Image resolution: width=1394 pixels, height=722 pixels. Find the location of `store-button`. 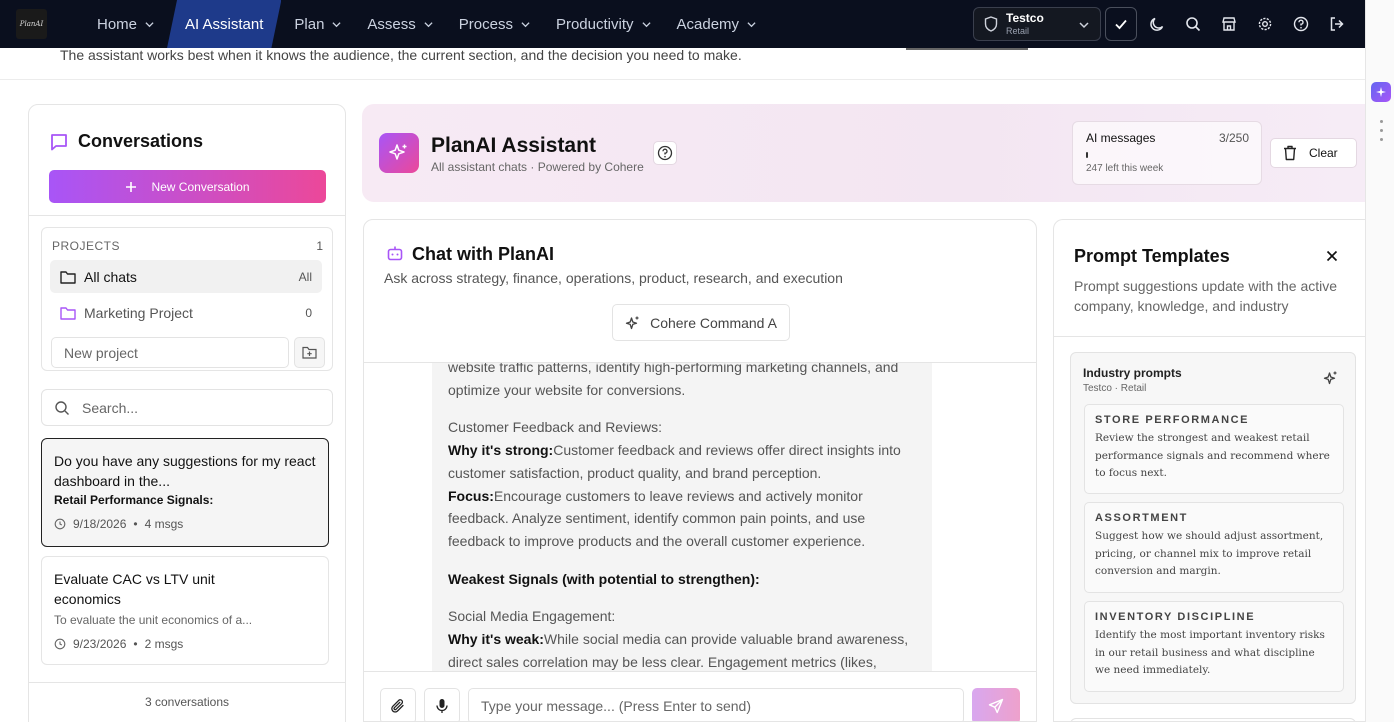

store-button is located at coordinates (1229, 24).